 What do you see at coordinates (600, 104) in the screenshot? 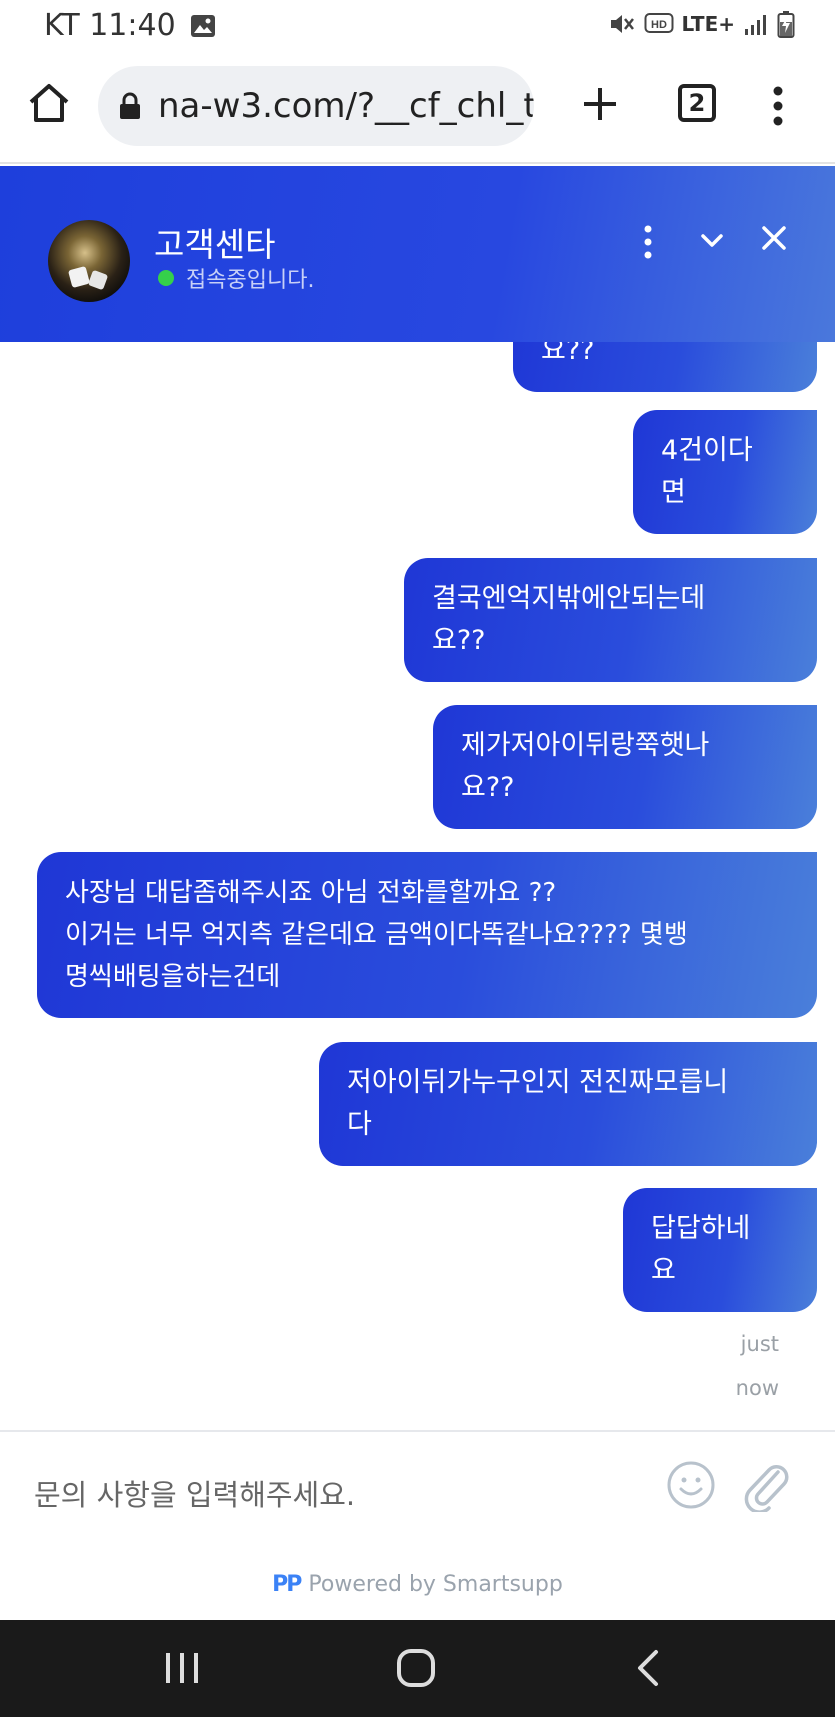
I see `new-tab-icon` at bounding box center [600, 104].